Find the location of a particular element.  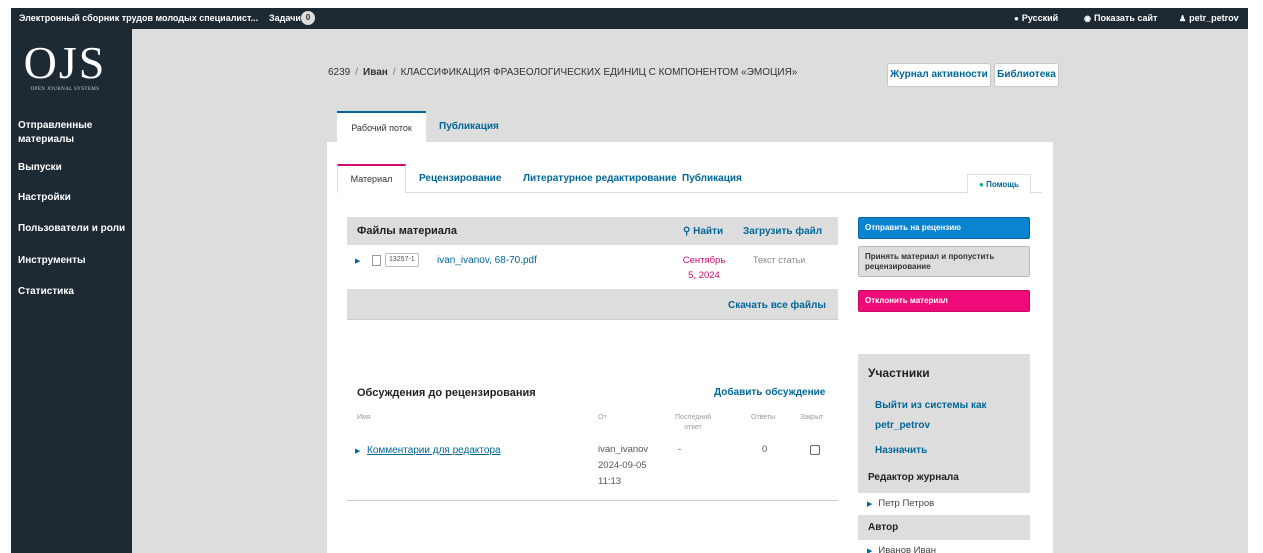

language-menu: ● Русский is located at coordinates (1036, 18).